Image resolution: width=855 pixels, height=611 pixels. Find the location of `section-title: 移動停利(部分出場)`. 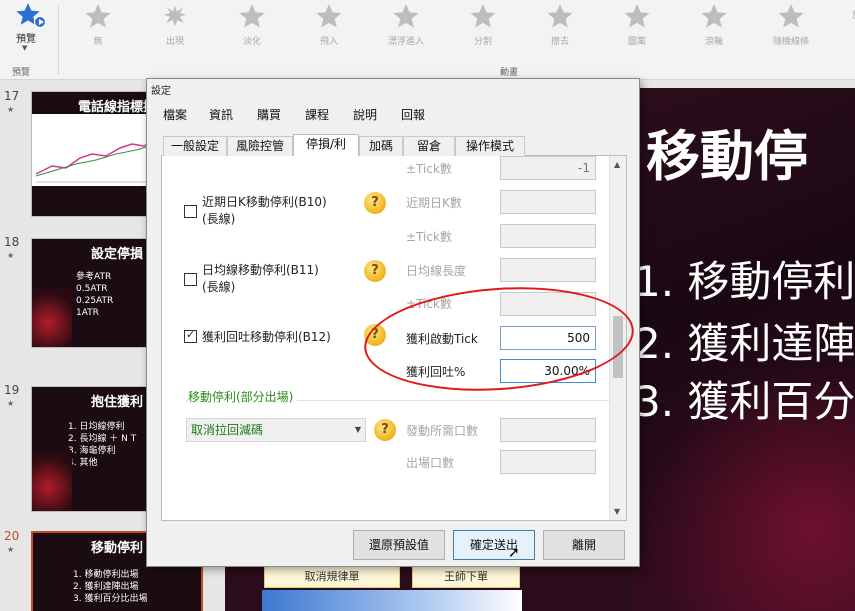

section-title: 移動停利(部分出場) is located at coordinates (243, 396).